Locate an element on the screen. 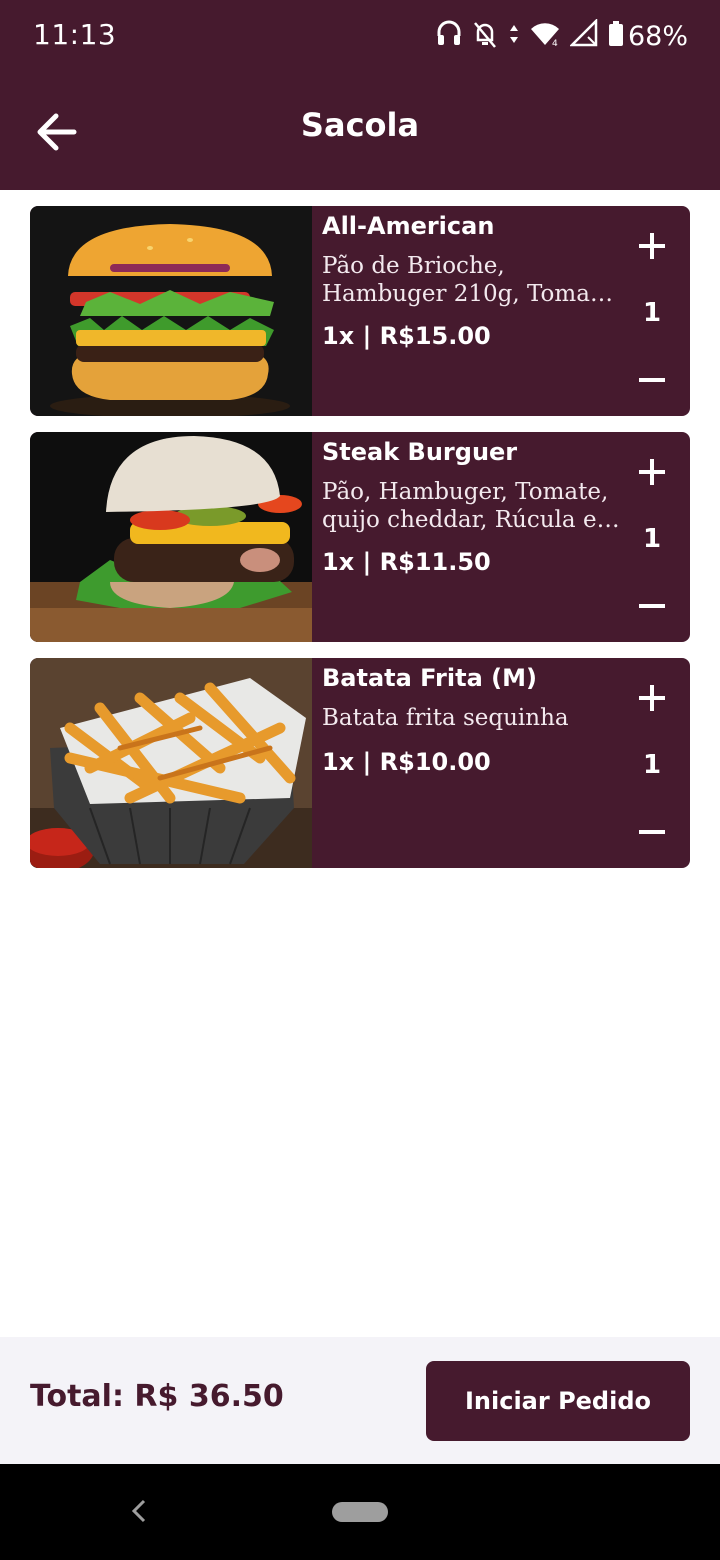 The height and width of the screenshot is (1560, 720). status-bar: 11:13 4 68% is located at coordinates (360, 36).